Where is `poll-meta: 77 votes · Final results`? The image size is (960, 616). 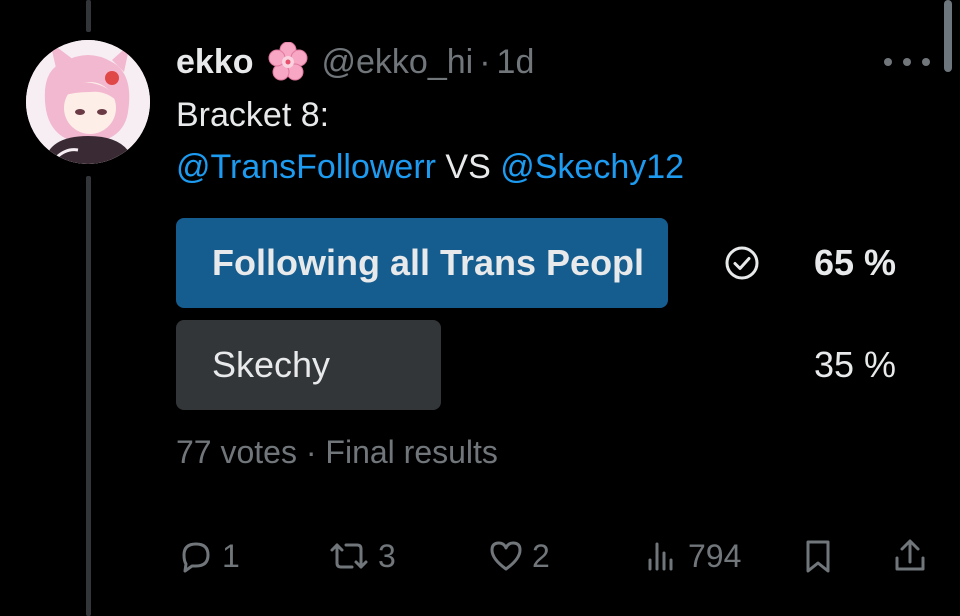
poll-meta: 77 votes · Final results is located at coordinates (337, 452).